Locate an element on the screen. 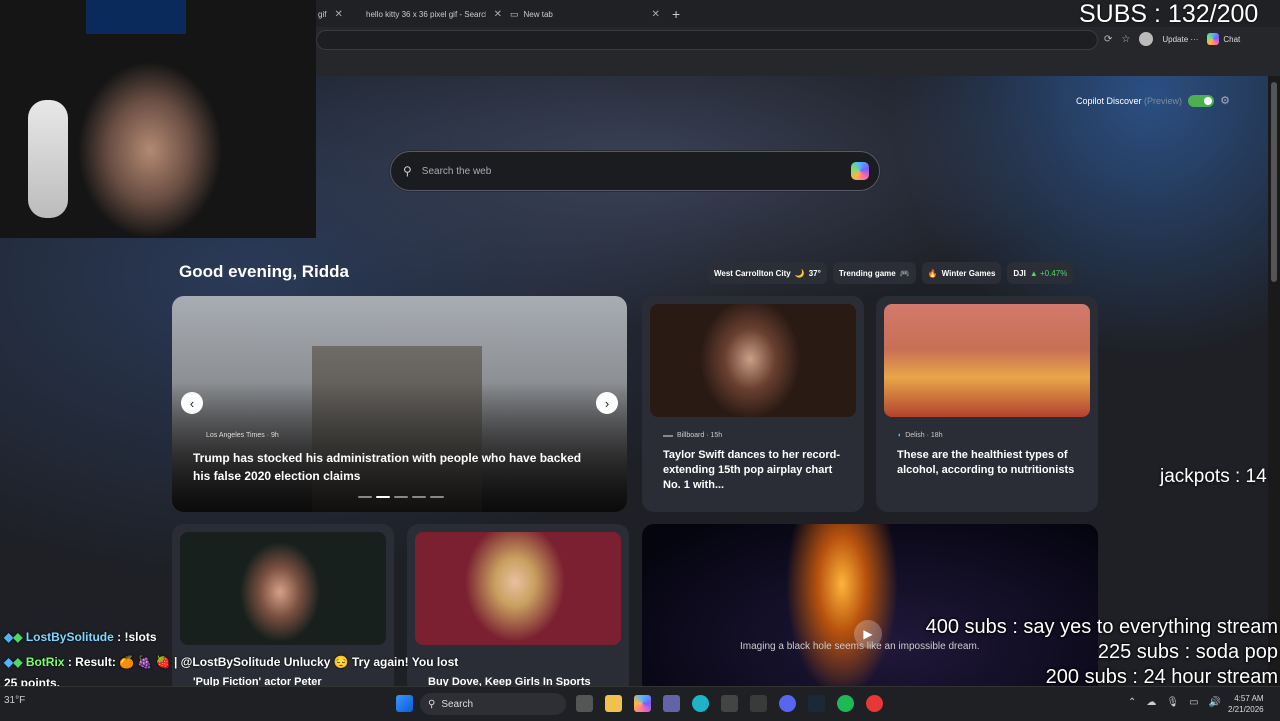  carousel-next-button: › is located at coordinates (607, 403).